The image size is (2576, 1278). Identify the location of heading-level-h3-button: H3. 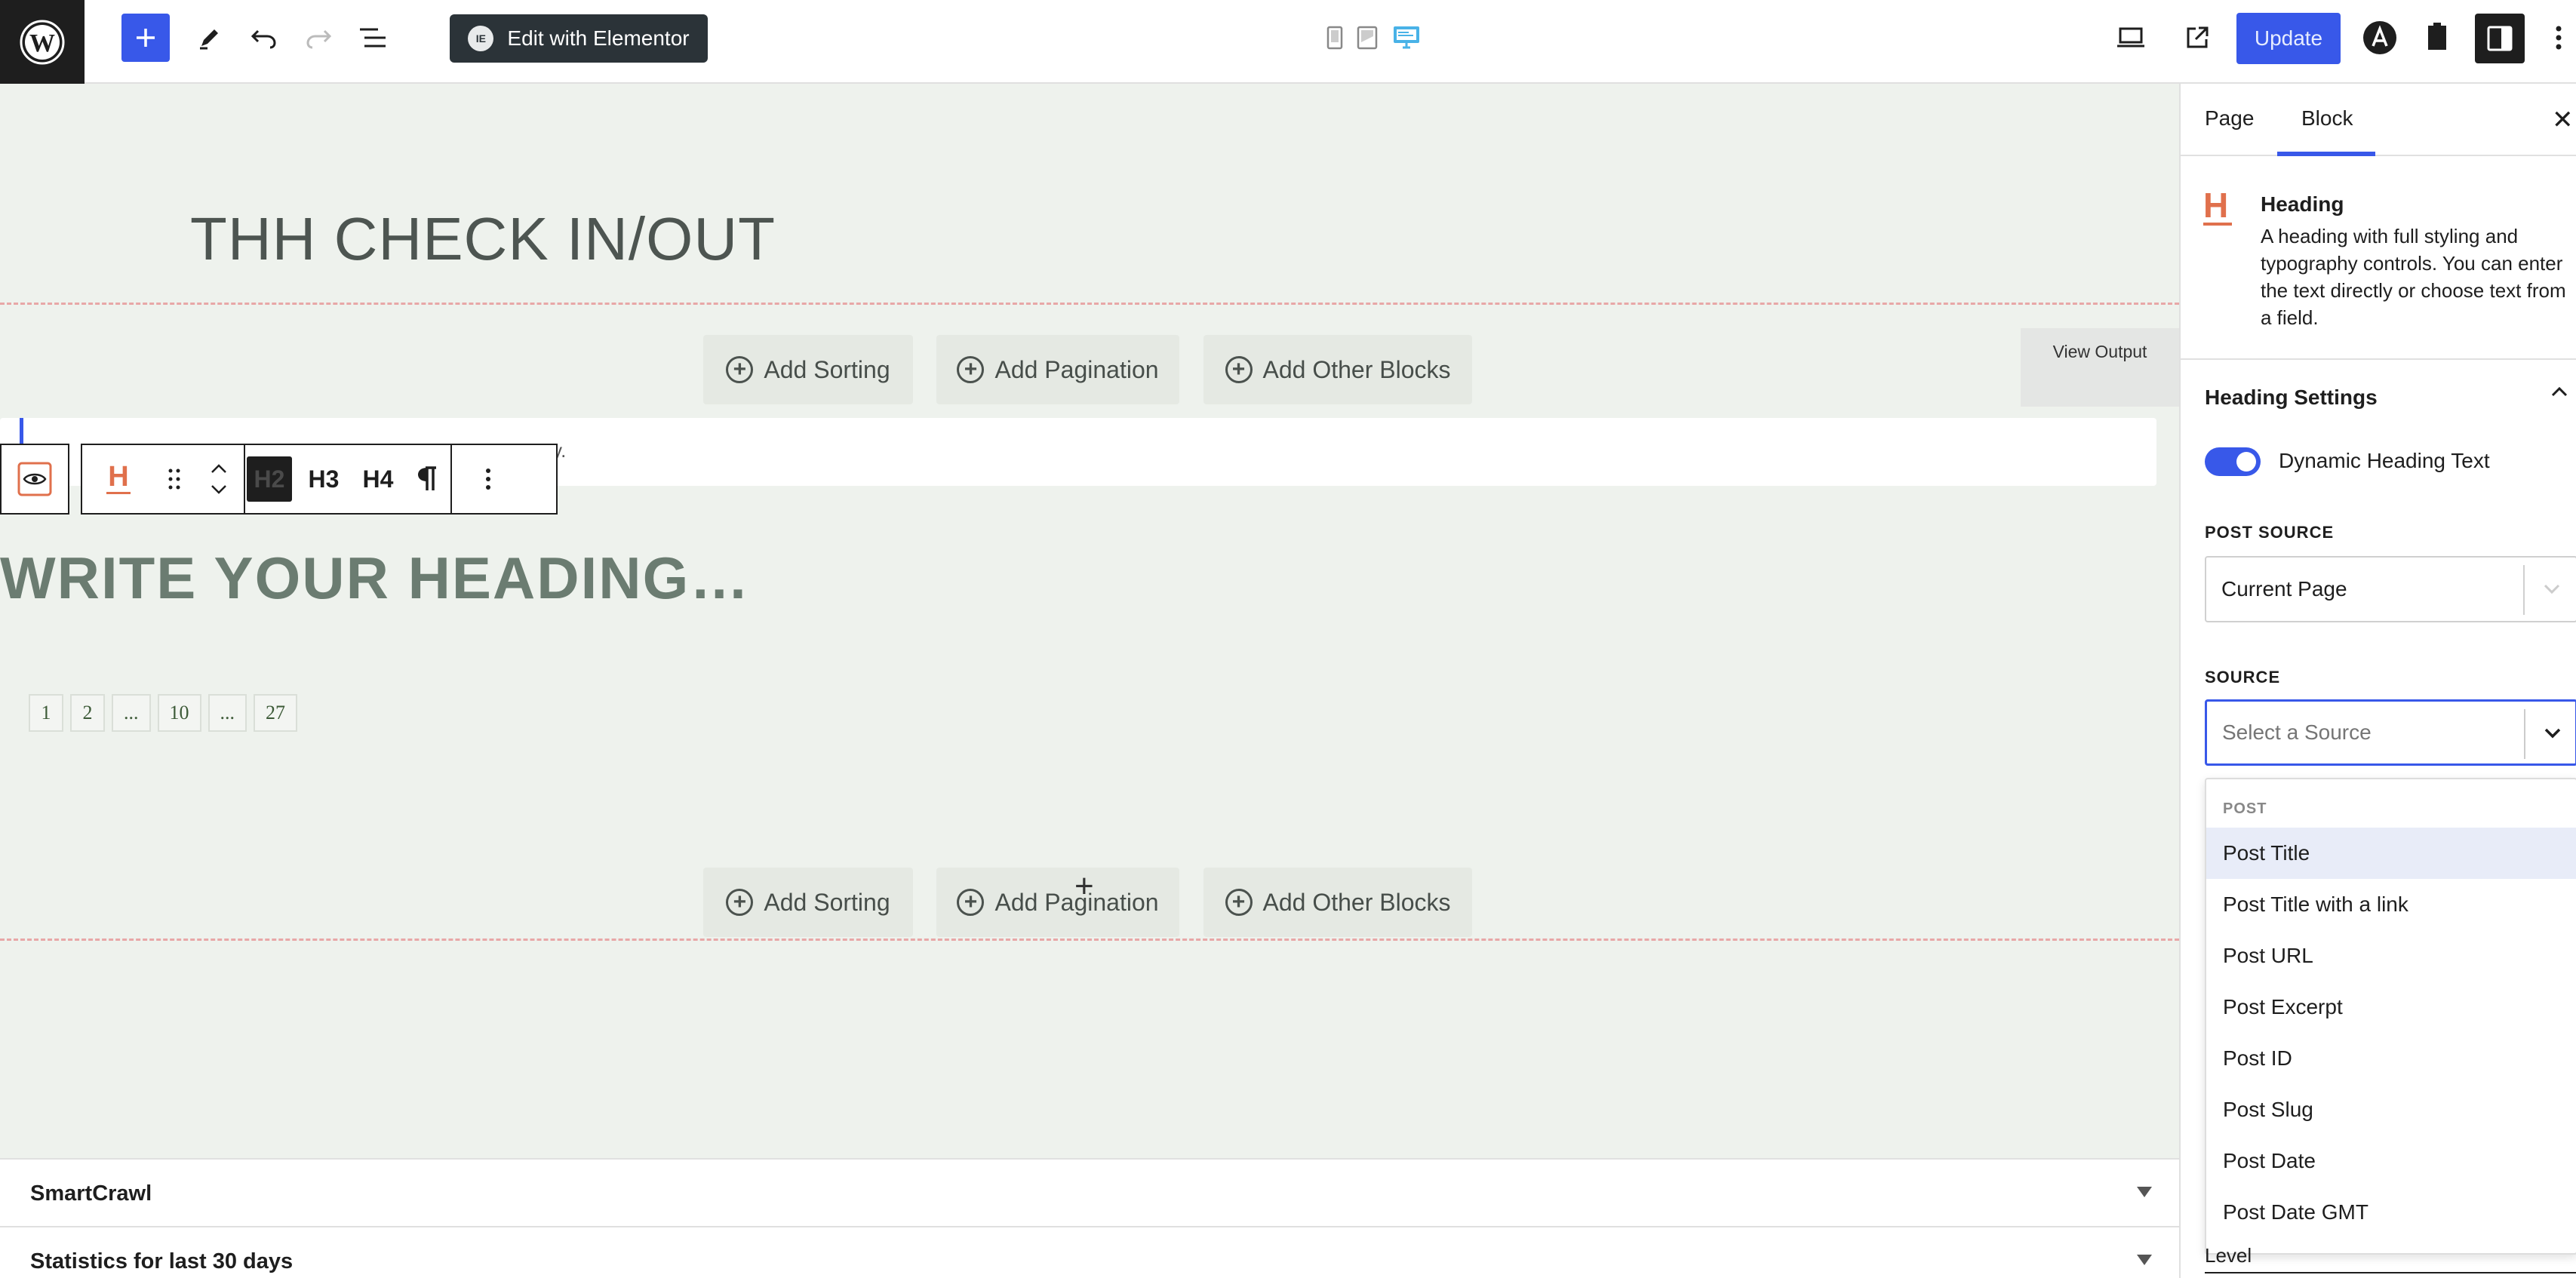
(323, 479).